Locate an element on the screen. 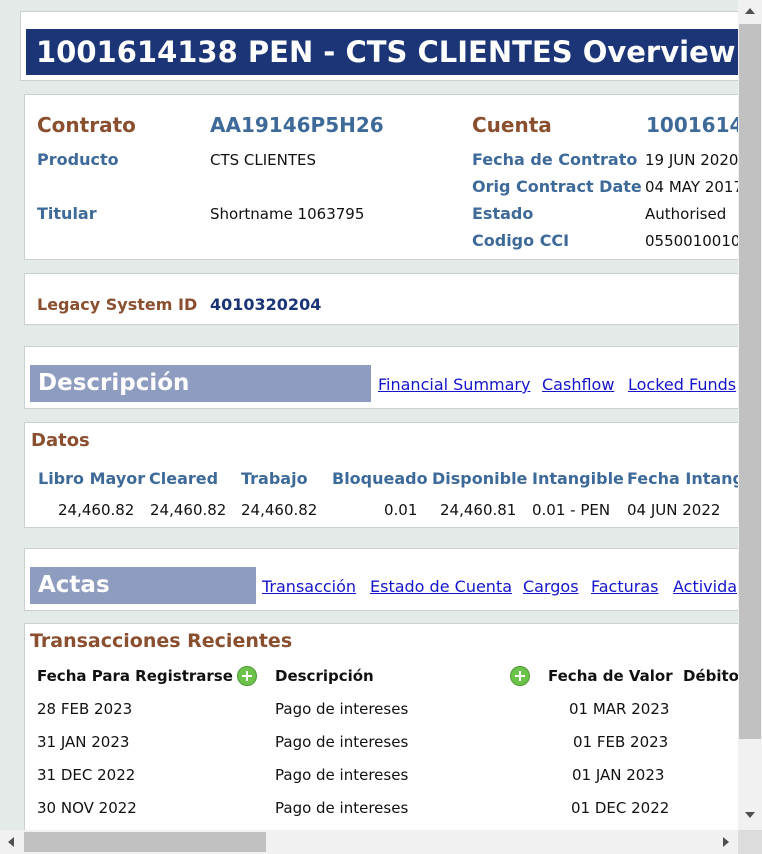 The image size is (762, 854). scroll-up-arrow-icon is located at coordinates (750, 11).